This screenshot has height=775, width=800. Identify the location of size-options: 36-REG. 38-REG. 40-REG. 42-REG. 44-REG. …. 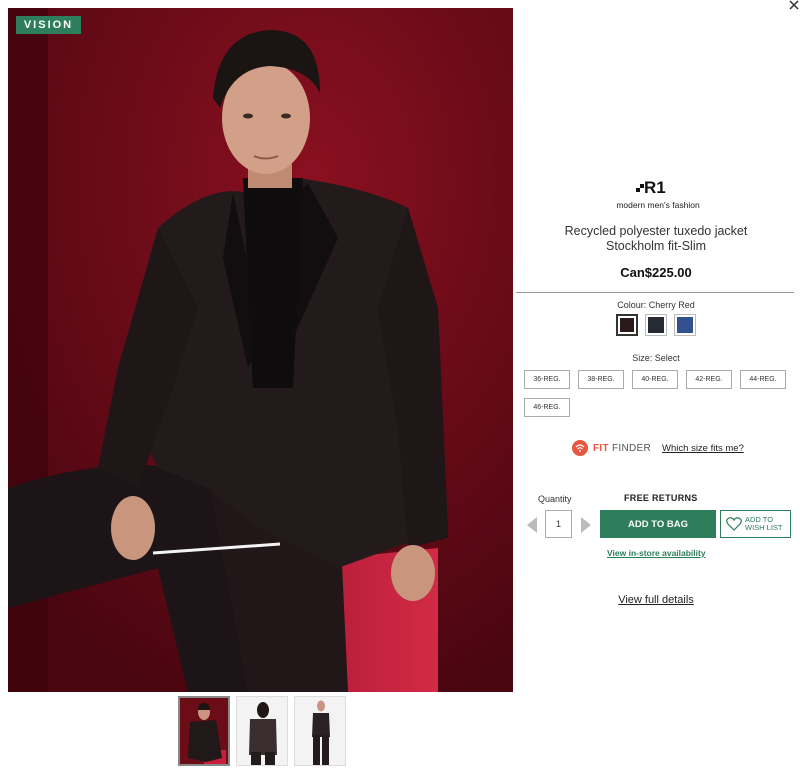
(660, 393).